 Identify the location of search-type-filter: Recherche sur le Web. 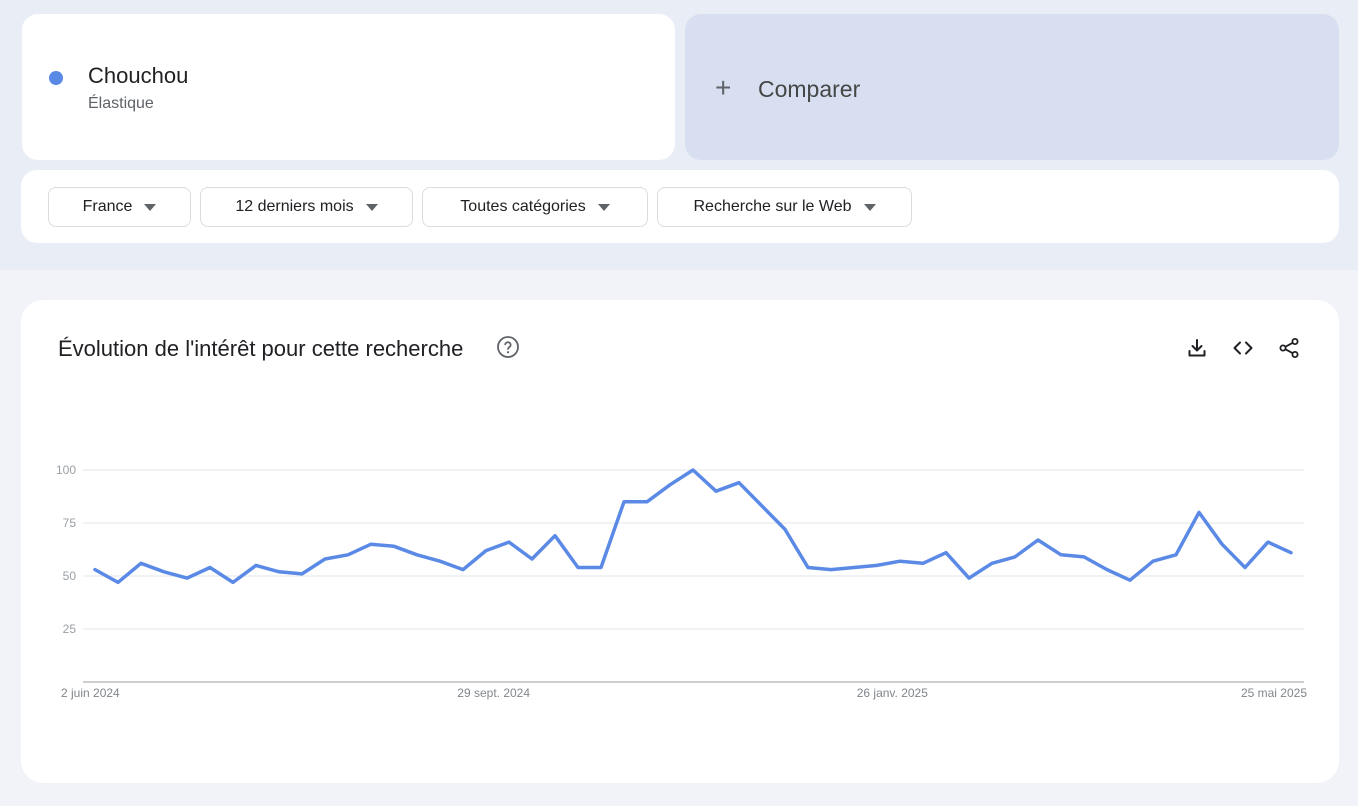
(784, 207).